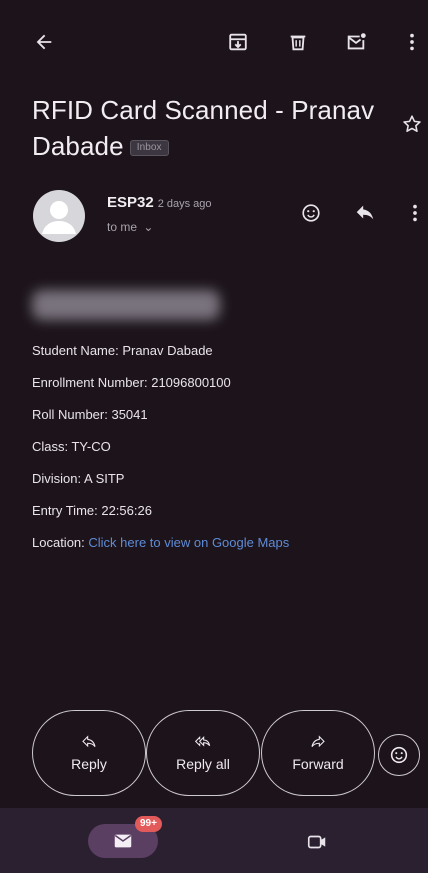 The image size is (428, 873). What do you see at coordinates (126, 305) in the screenshot?
I see `redacted-greeting` at bounding box center [126, 305].